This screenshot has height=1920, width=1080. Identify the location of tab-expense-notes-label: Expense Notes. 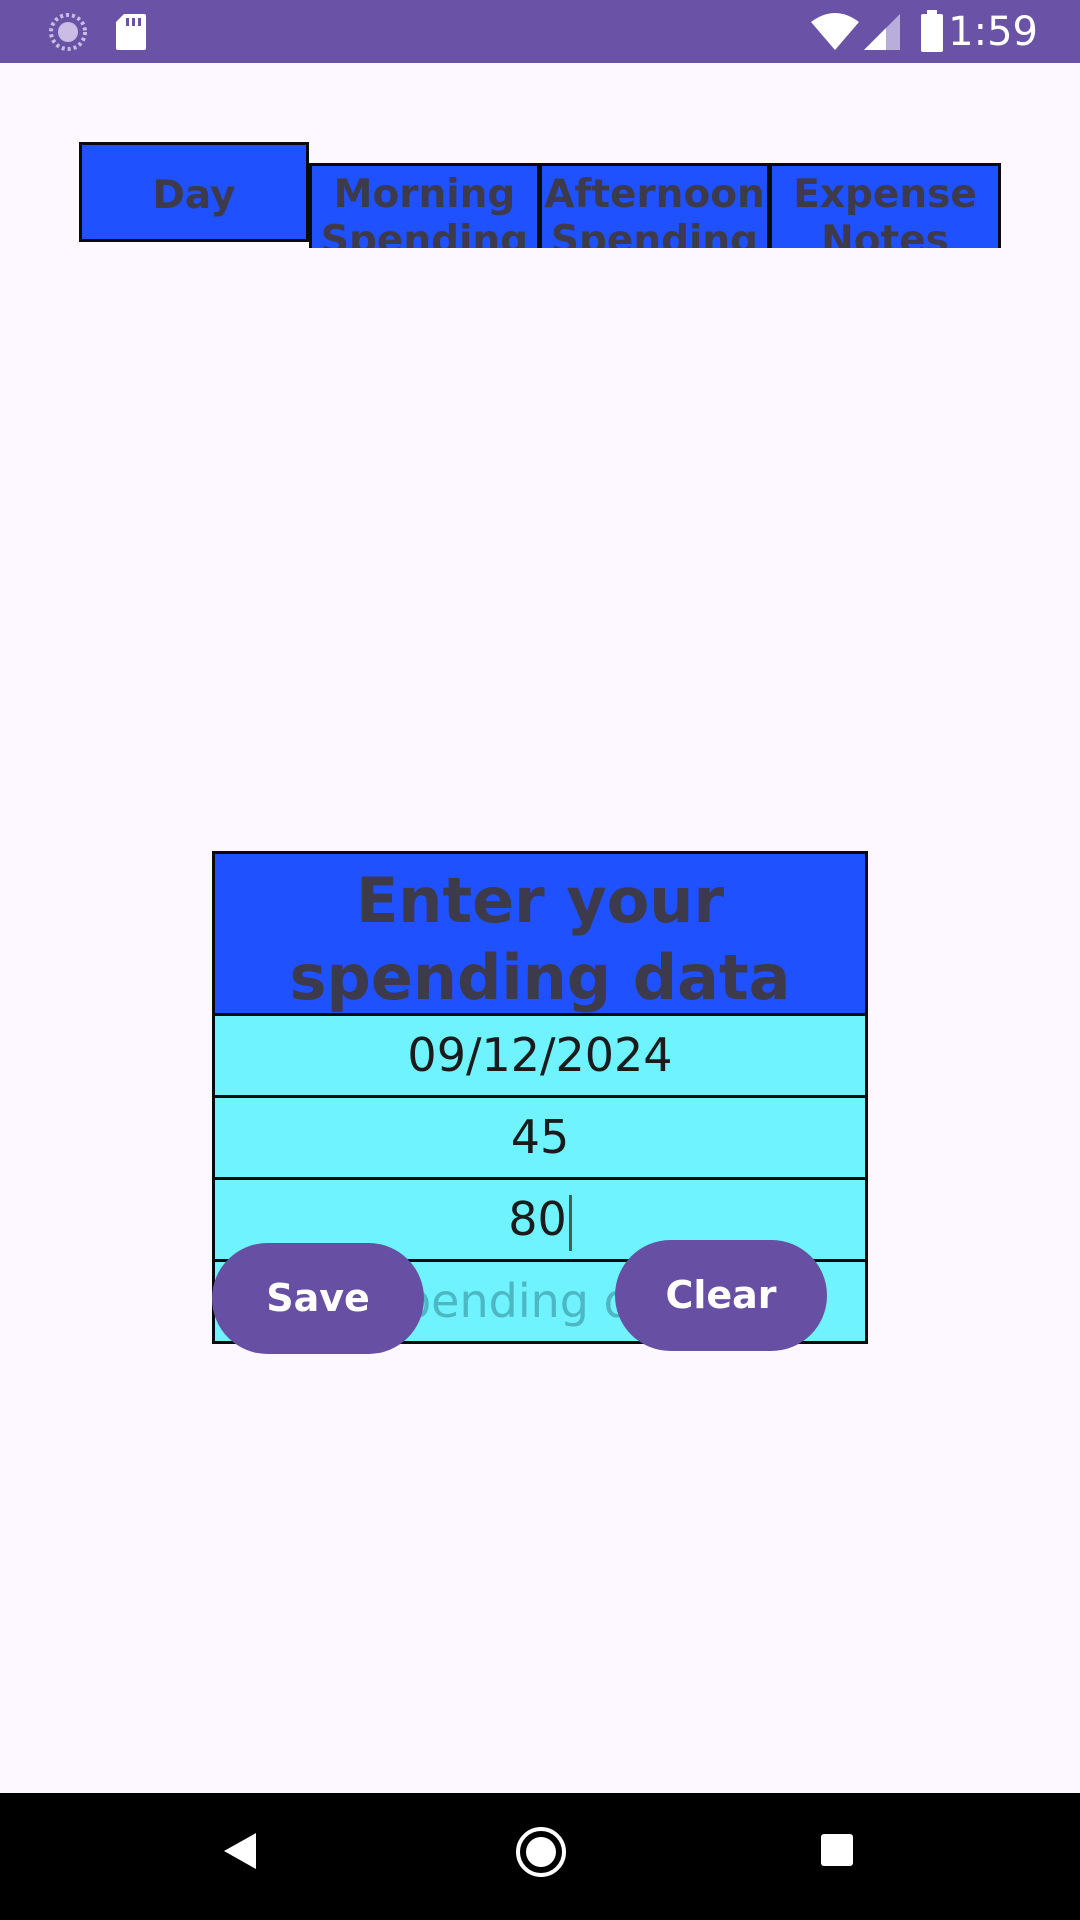
(885, 210).